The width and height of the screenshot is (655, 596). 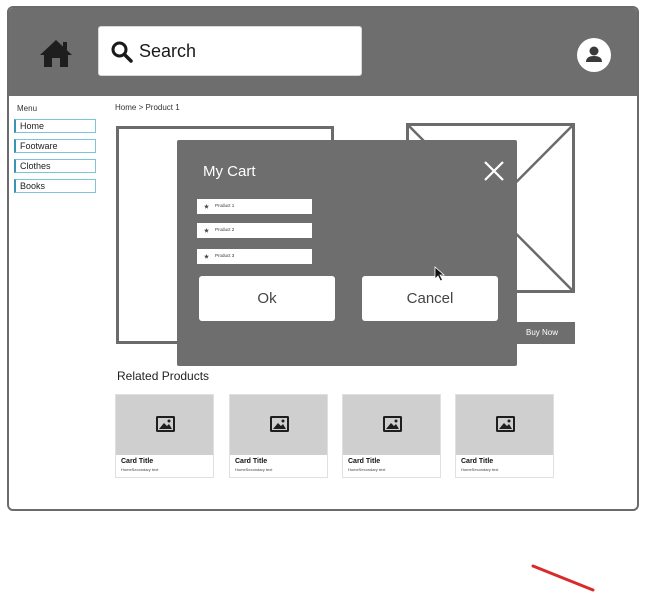 I want to click on related-card-3: Card Title HomeSecondary text, so click(x=391, y=436).